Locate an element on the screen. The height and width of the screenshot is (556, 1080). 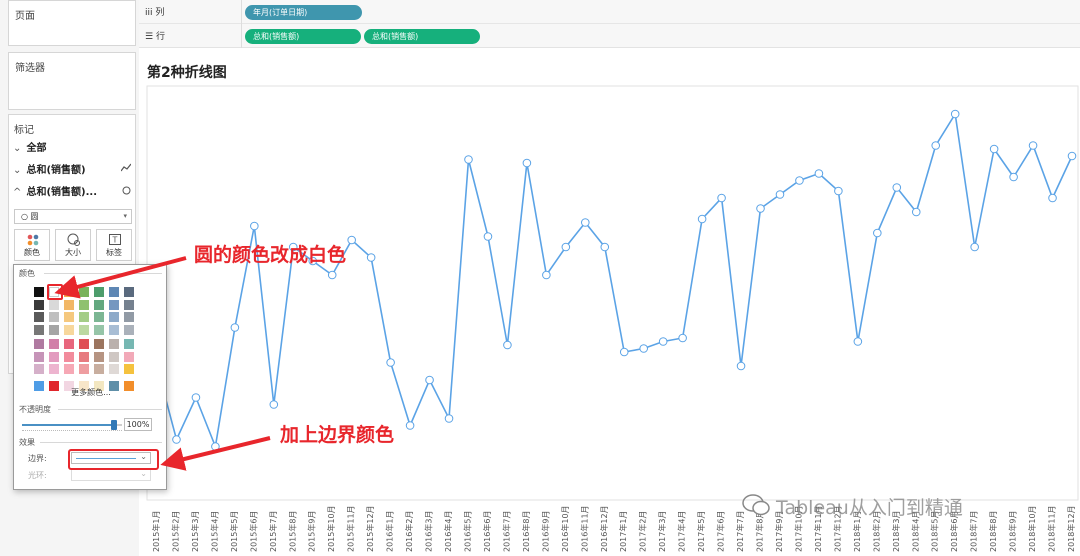
annotation-arrows is located at coordinates (162, 363).